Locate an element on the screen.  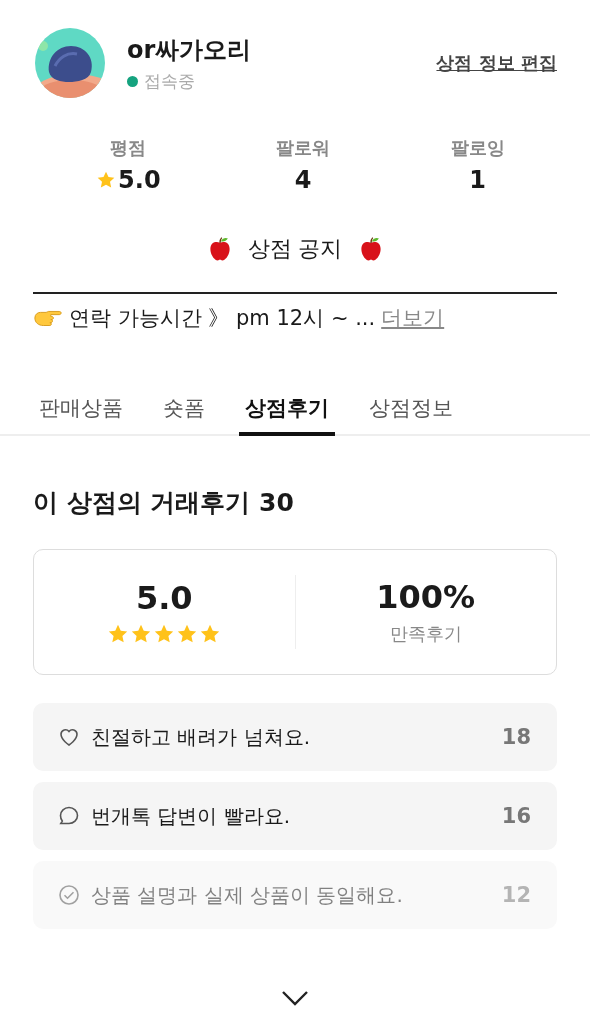
section-heading: 이 상점의 거래후기 30 is located at coordinates (164, 503).